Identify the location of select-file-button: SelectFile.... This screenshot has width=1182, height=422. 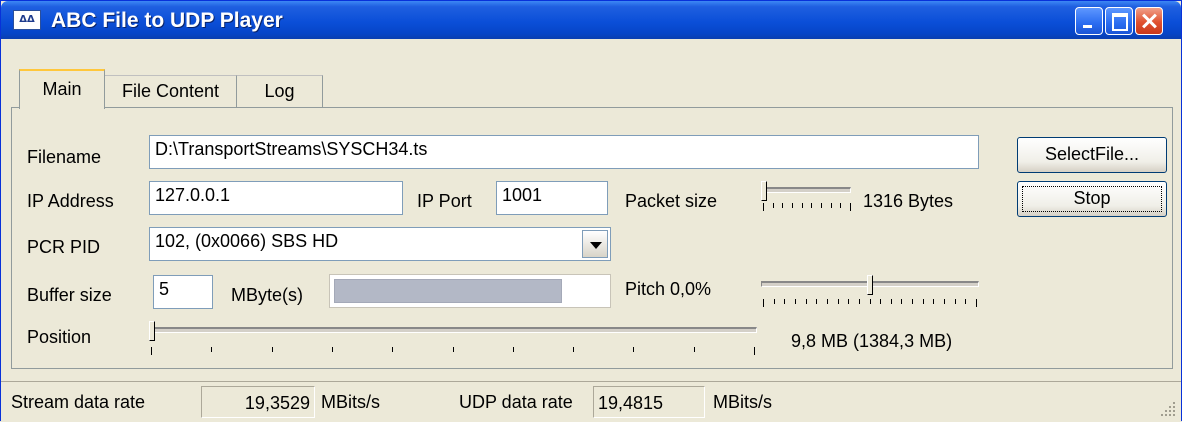
(1092, 155).